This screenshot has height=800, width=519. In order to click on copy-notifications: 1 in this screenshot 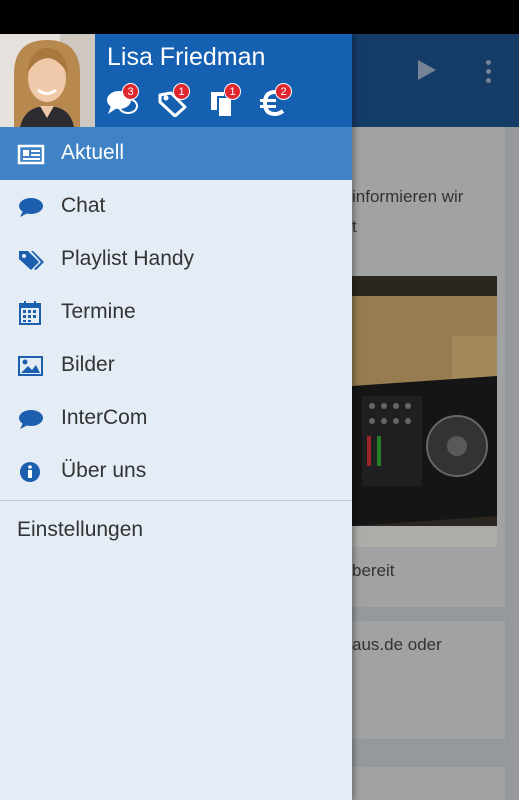, I will do `click(226, 102)`.